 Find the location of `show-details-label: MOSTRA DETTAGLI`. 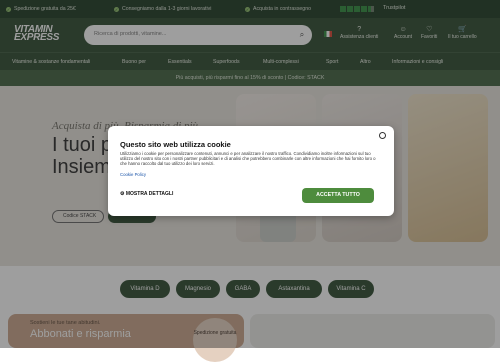

show-details-label: MOSTRA DETTAGLI is located at coordinates (149, 194).